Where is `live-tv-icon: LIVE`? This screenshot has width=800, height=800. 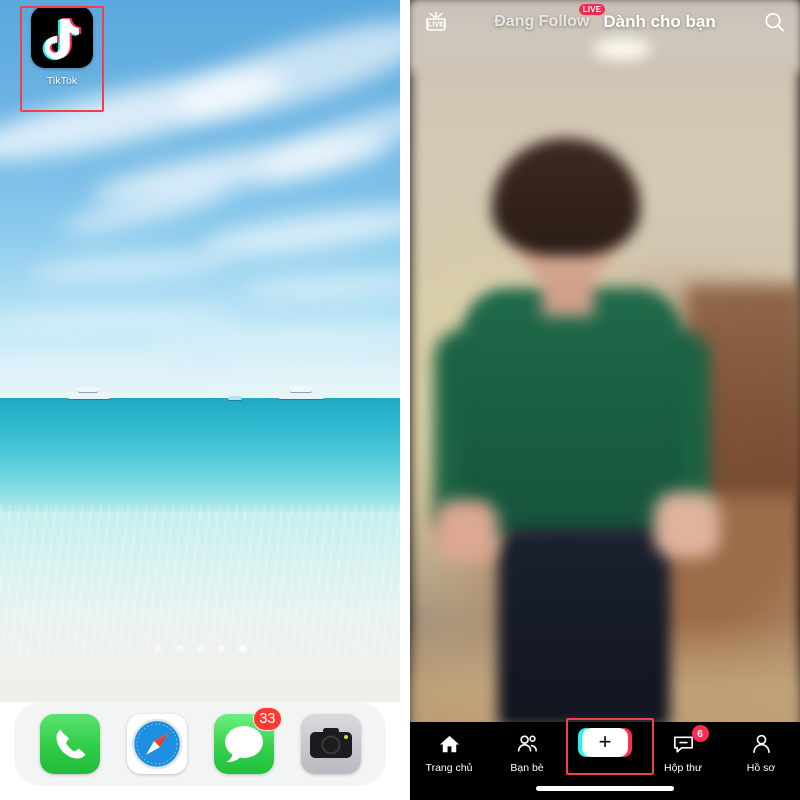 live-tv-icon: LIVE is located at coordinates (436, 21).